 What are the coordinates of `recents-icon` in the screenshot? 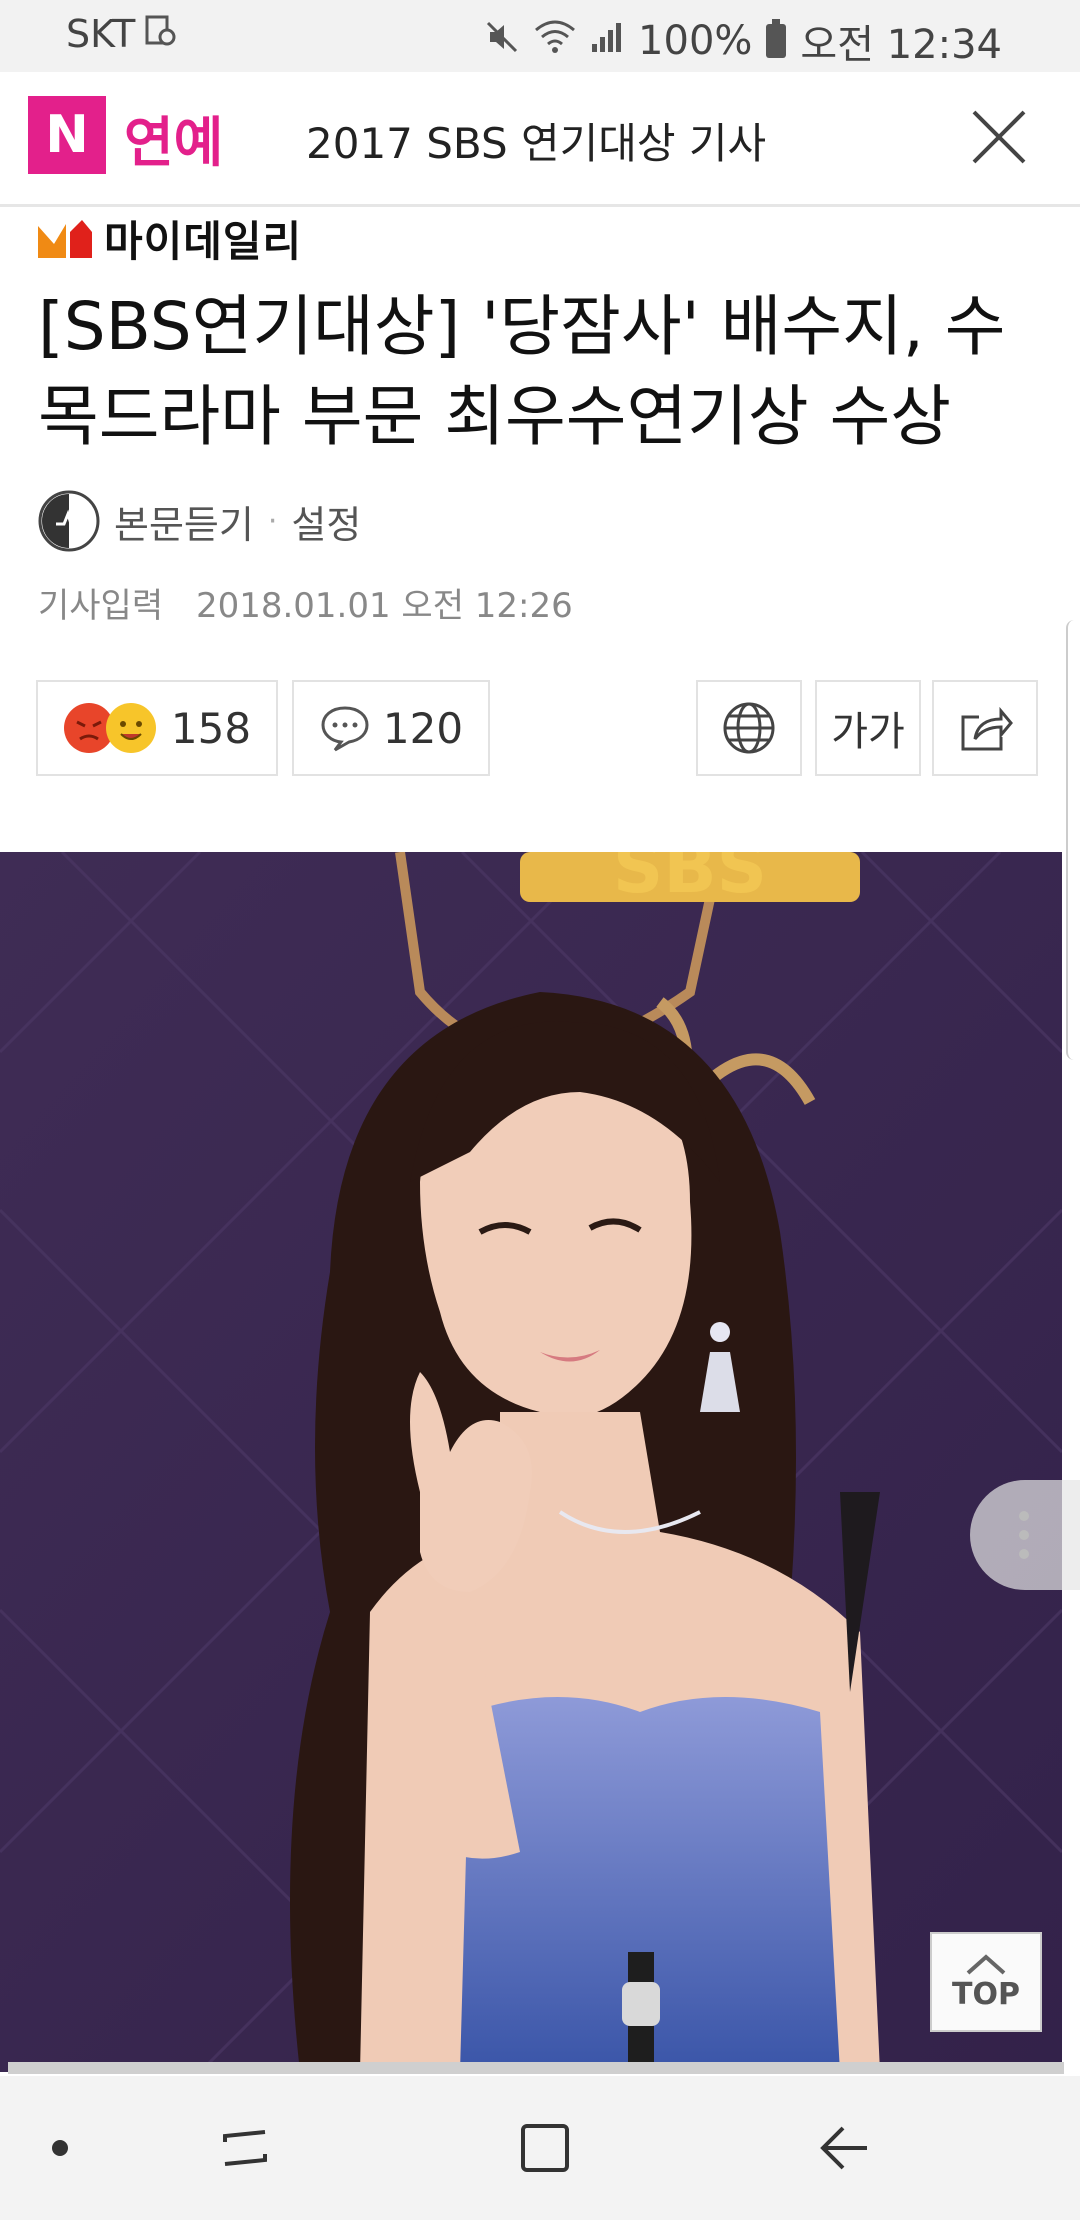 It's located at (245, 2148).